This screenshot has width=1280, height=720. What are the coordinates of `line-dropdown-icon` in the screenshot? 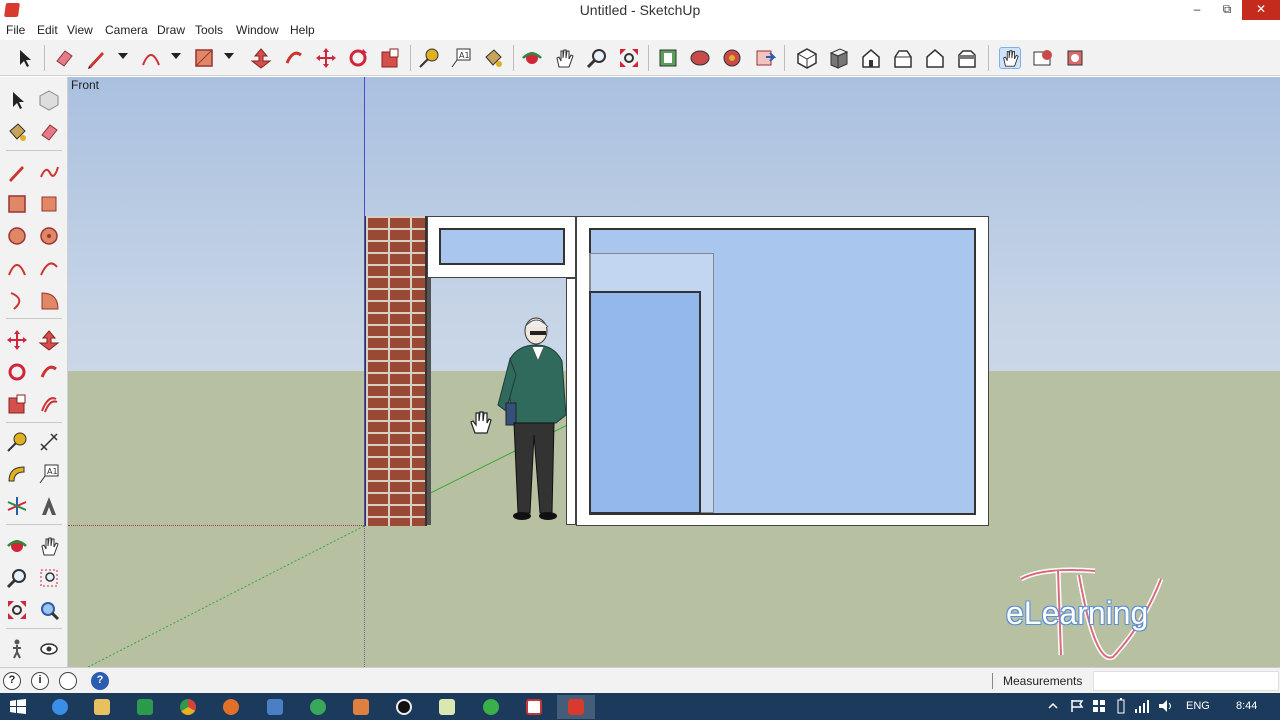 It's located at (123, 56).